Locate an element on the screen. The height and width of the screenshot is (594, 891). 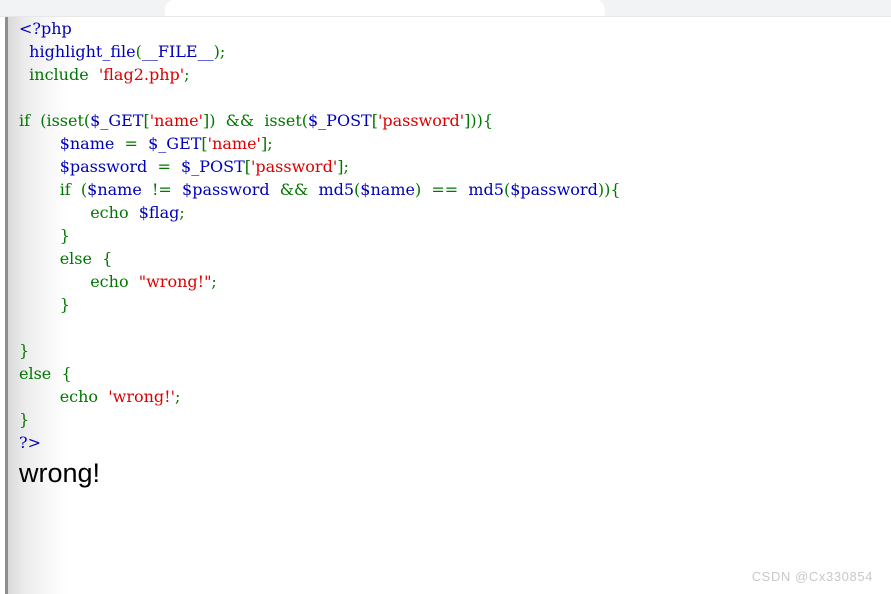
code-token: ])) is located at coordinates (473, 120).